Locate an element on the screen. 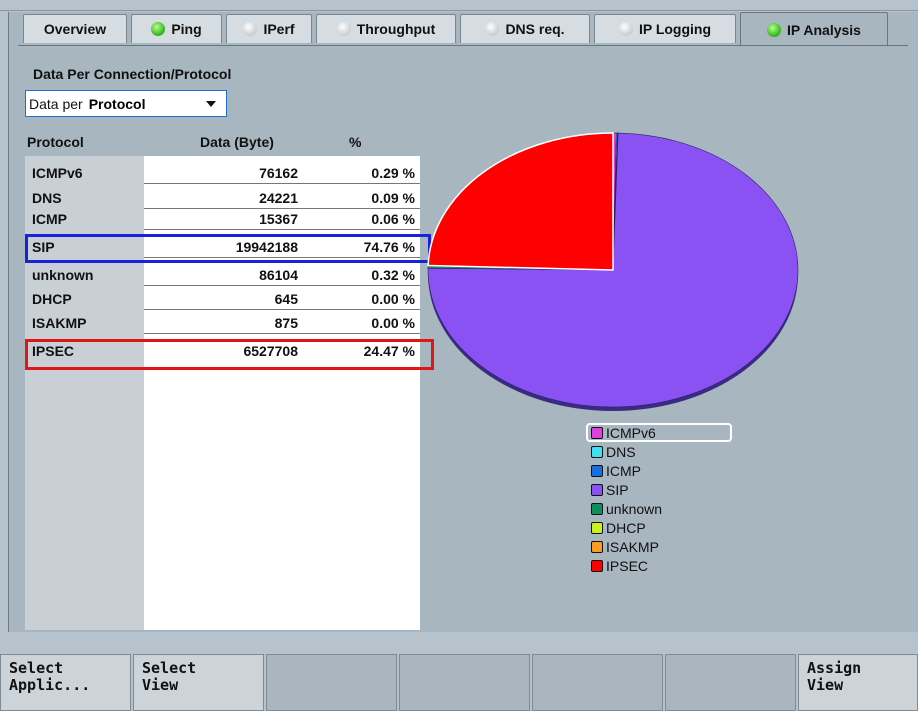 This screenshot has width=918, height=711. legend-item-isakmp: ISAKMP is located at coordinates (661, 546).